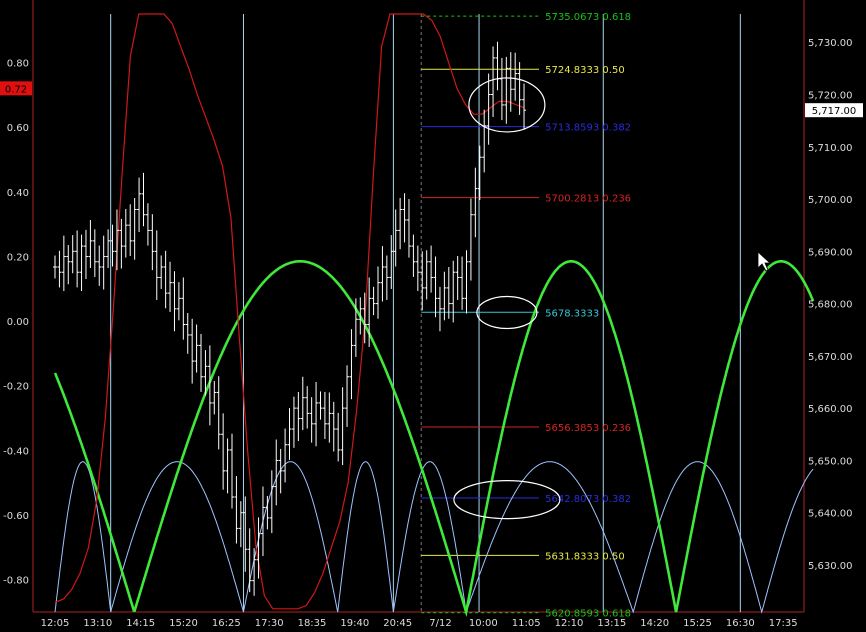 The image size is (866, 632). Describe the element at coordinates (830, 305) in the screenshot. I see `right-axis-tick-label: 5,680.00` at that location.